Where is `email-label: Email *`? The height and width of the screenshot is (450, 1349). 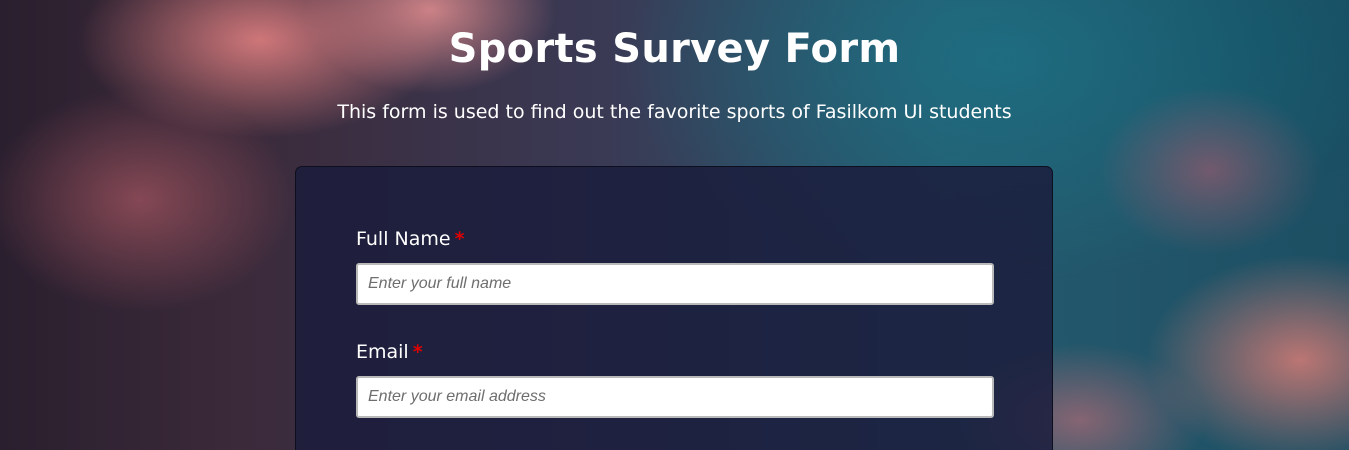
email-label: Email * is located at coordinates (675, 352).